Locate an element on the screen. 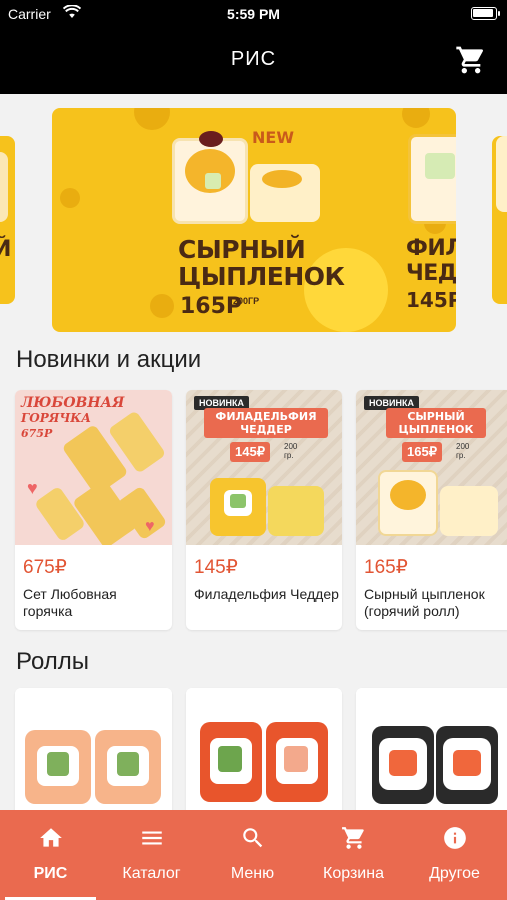  page-title: РИС is located at coordinates (253, 59).